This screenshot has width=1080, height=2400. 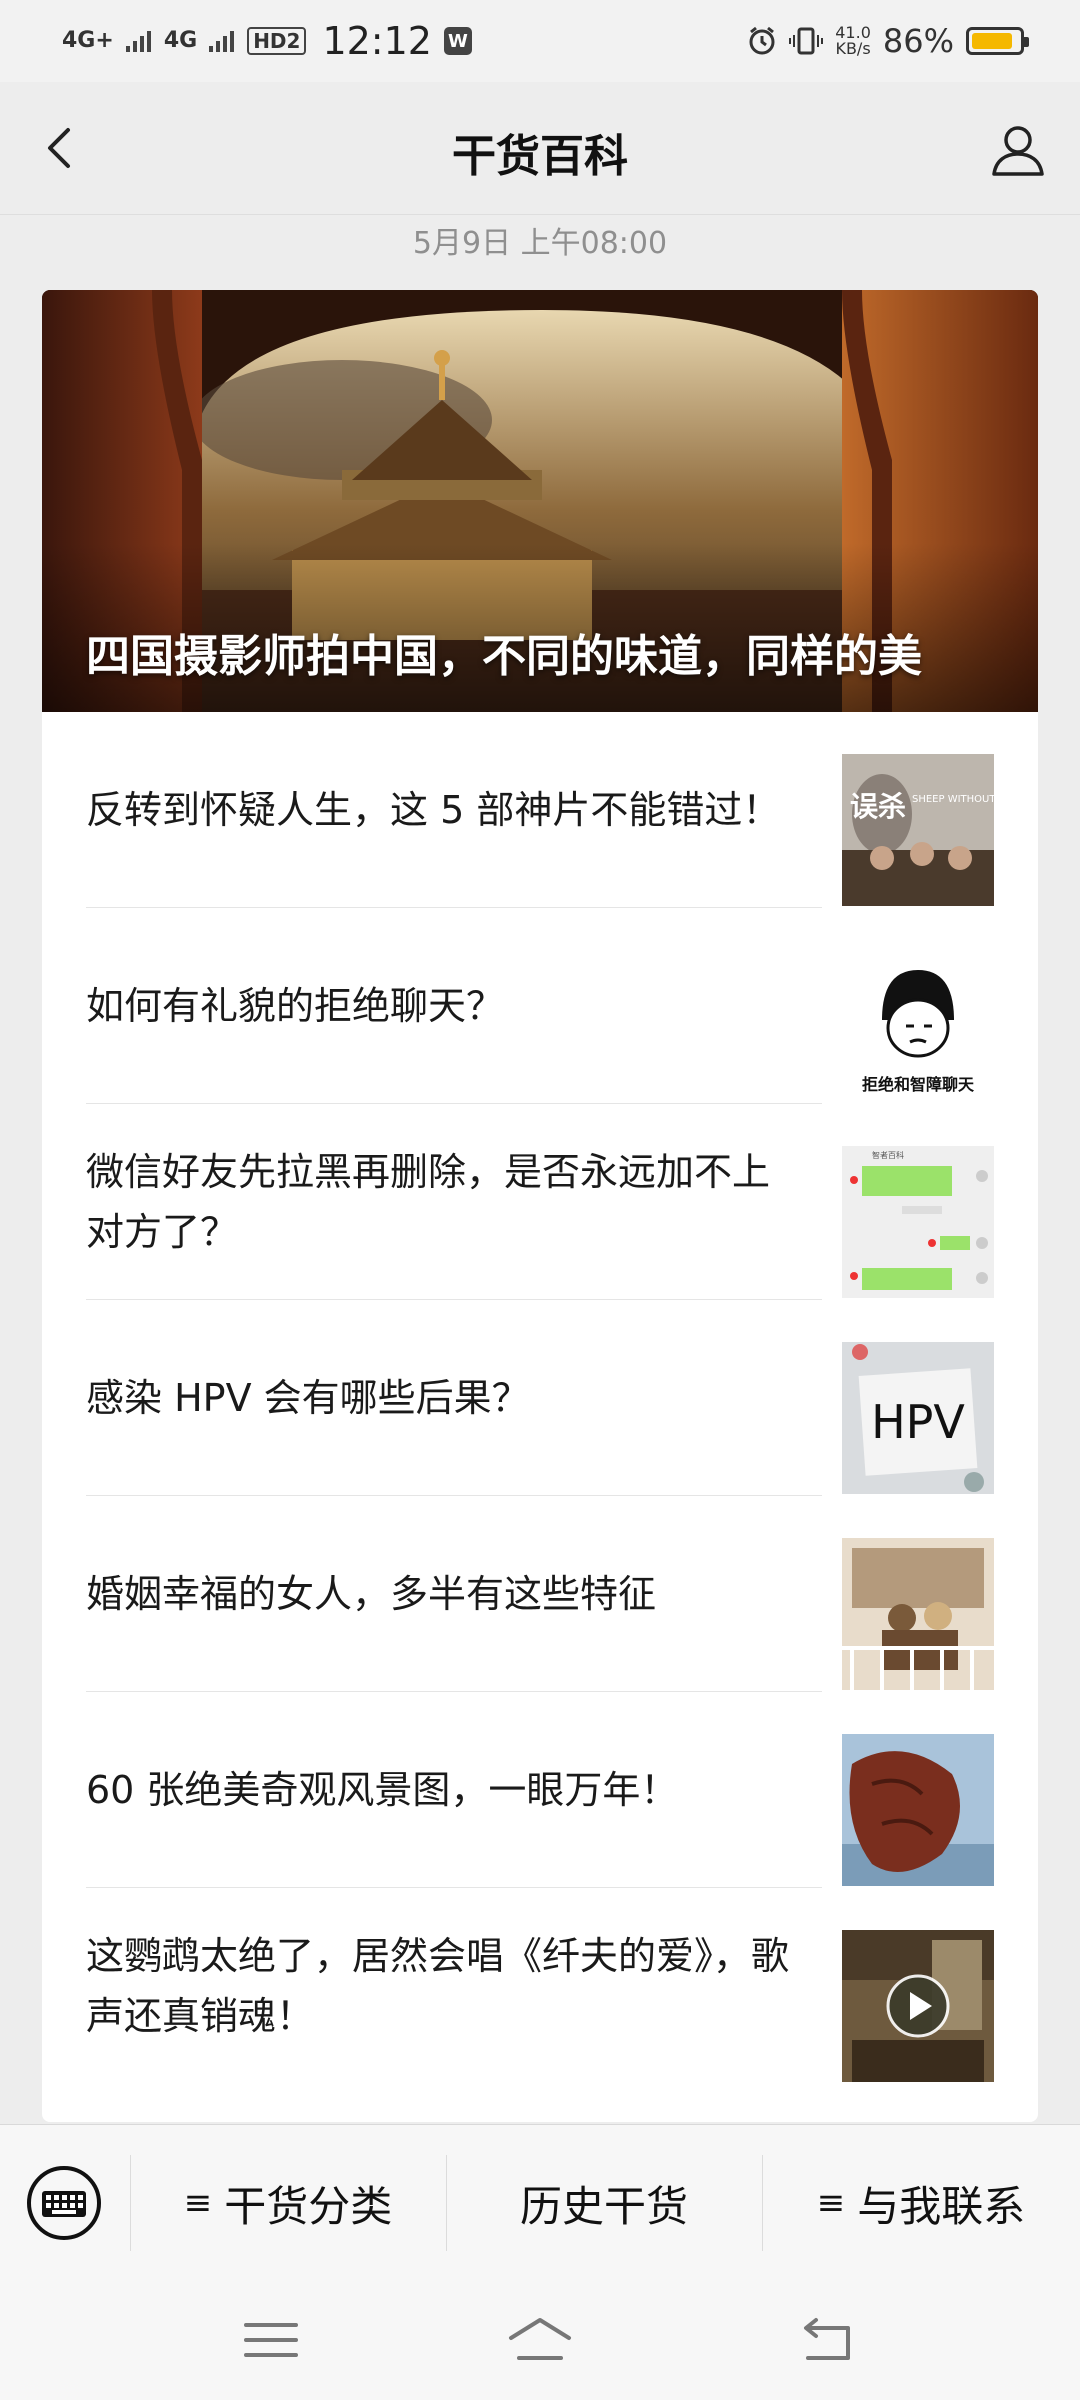 What do you see at coordinates (953, 799) in the screenshot?
I see `svg-text: SHEEP WITHOUT` at bounding box center [953, 799].